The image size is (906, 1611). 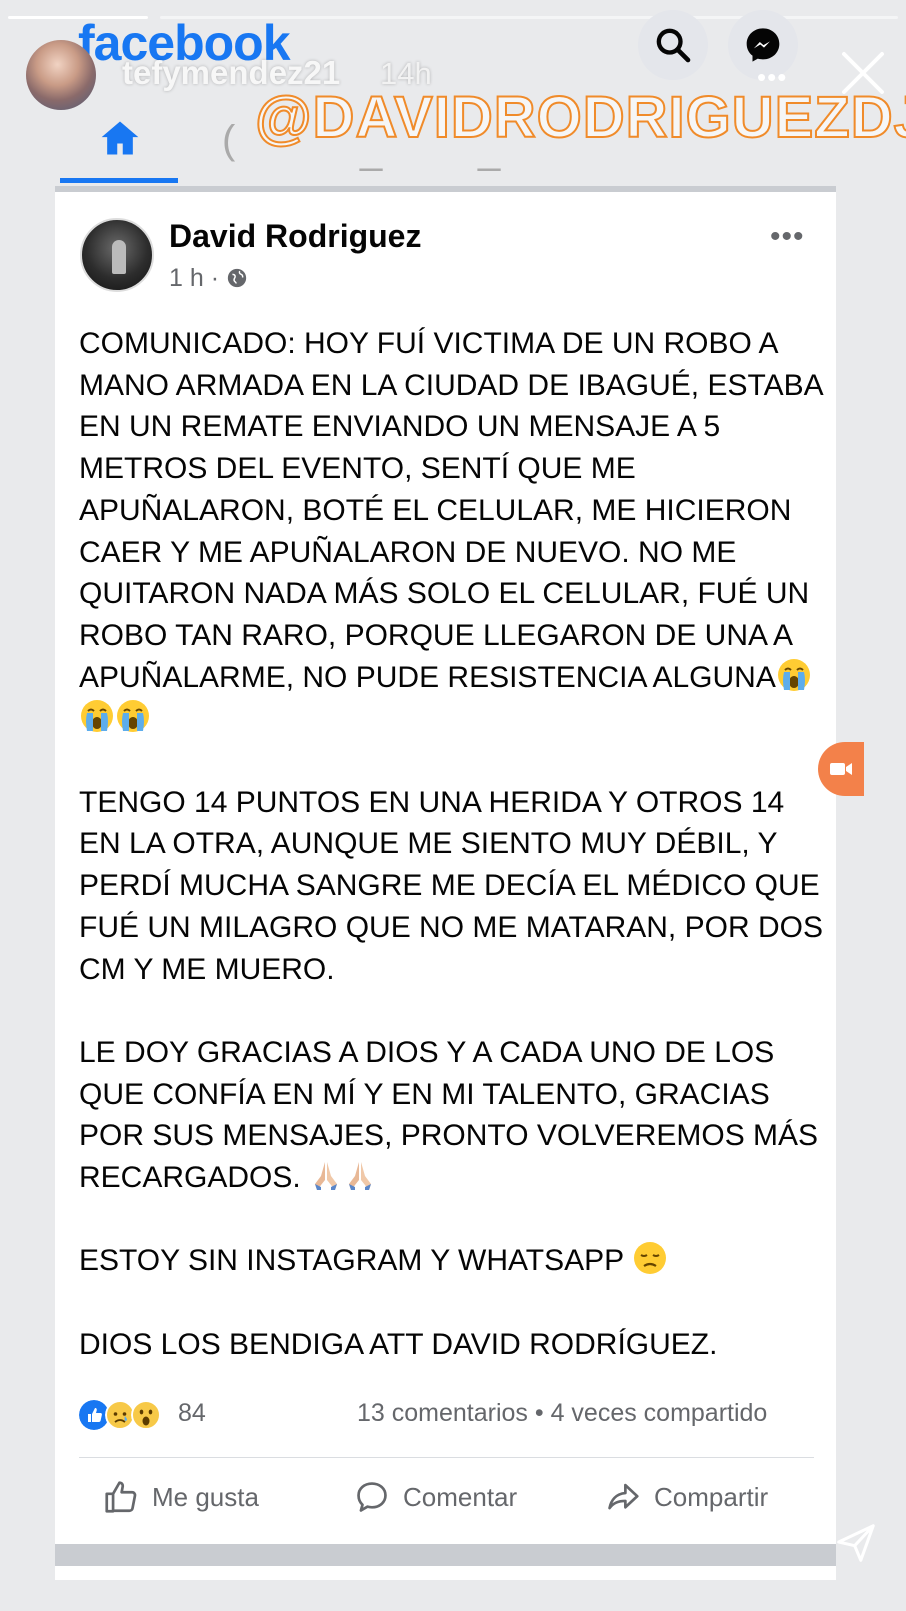 I want to click on comment-button: Comentar, so click(x=435, y=1497).